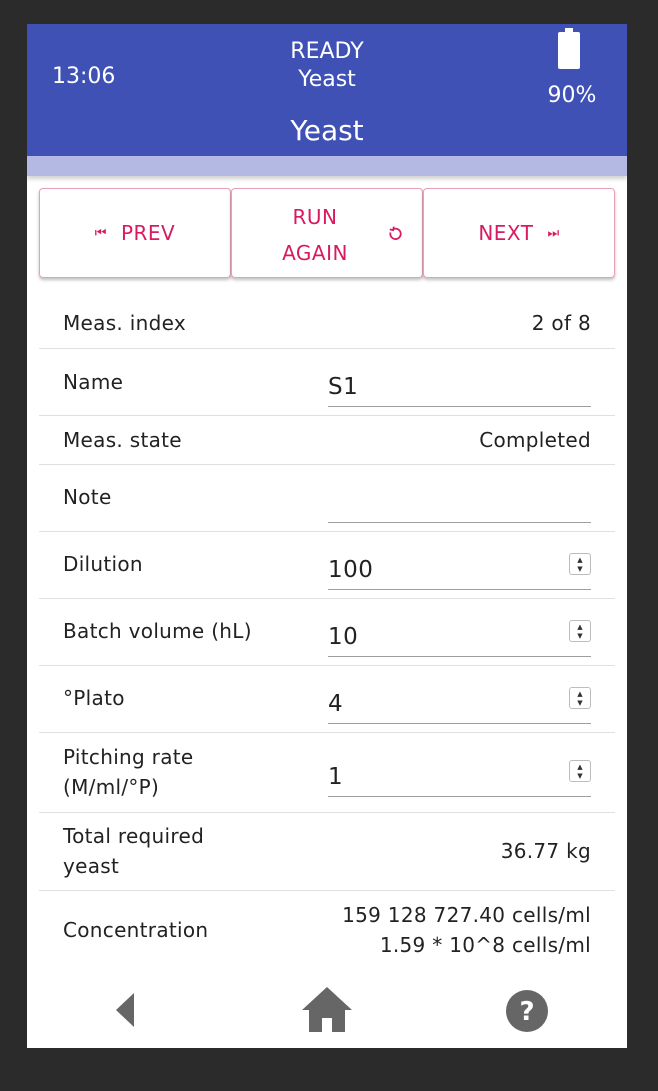 Image resolution: width=658 pixels, height=1091 pixels. Describe the element at coordinates (100, 233) in the screenshot. I see `skip-previous-icon: ⏮` at that location.